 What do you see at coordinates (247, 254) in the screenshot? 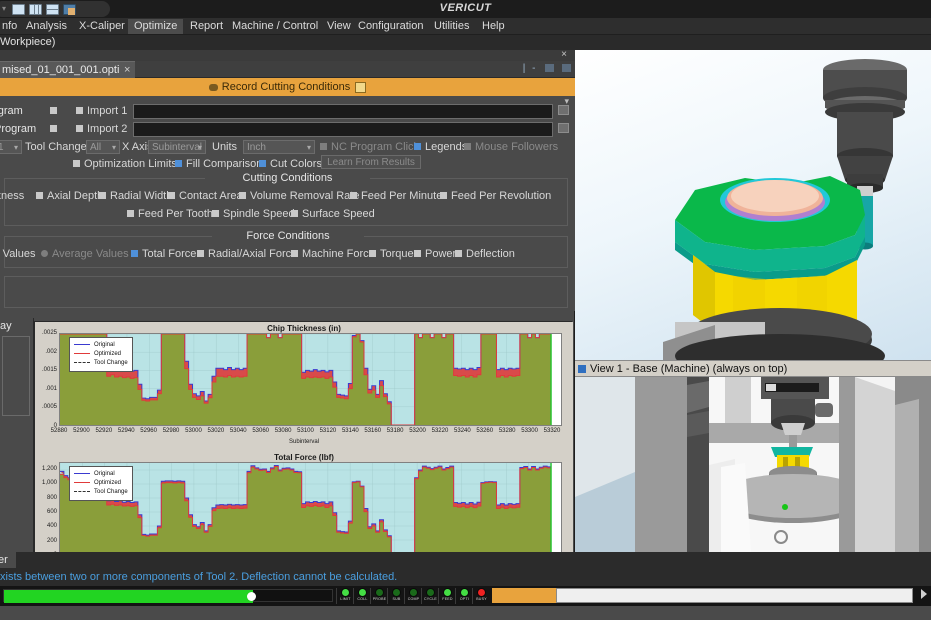
I see `radial-axial-force-checkbox: Radial/Axial Force` at bounding box center [247, 254].